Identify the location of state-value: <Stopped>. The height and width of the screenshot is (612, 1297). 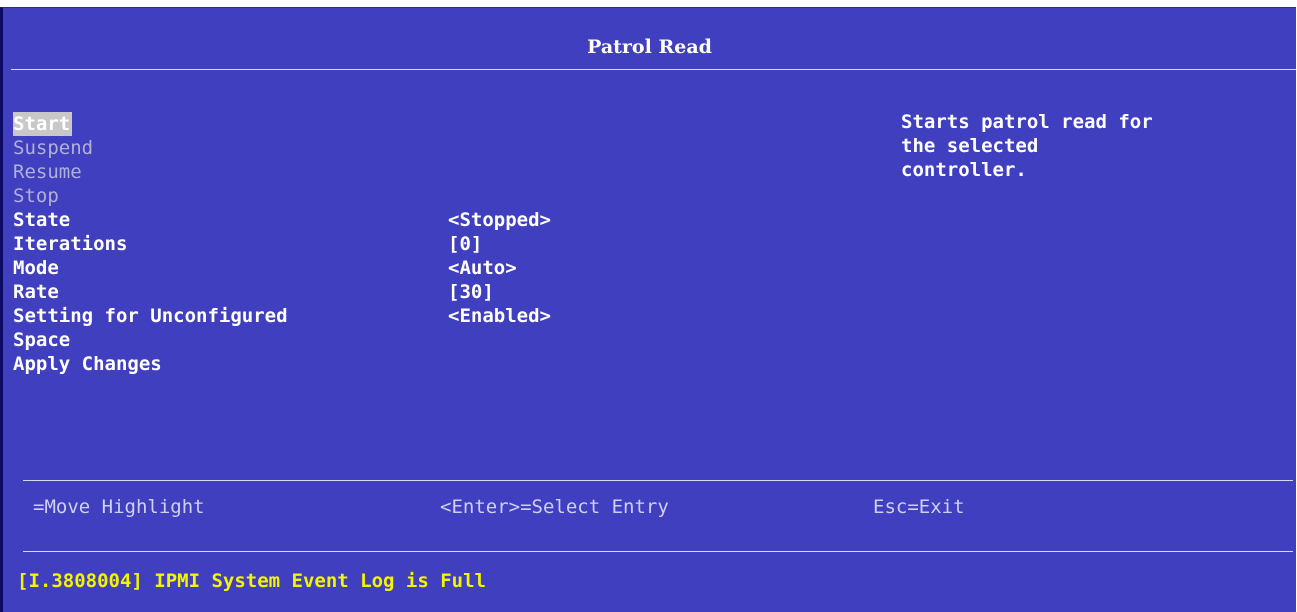
(499, 220).